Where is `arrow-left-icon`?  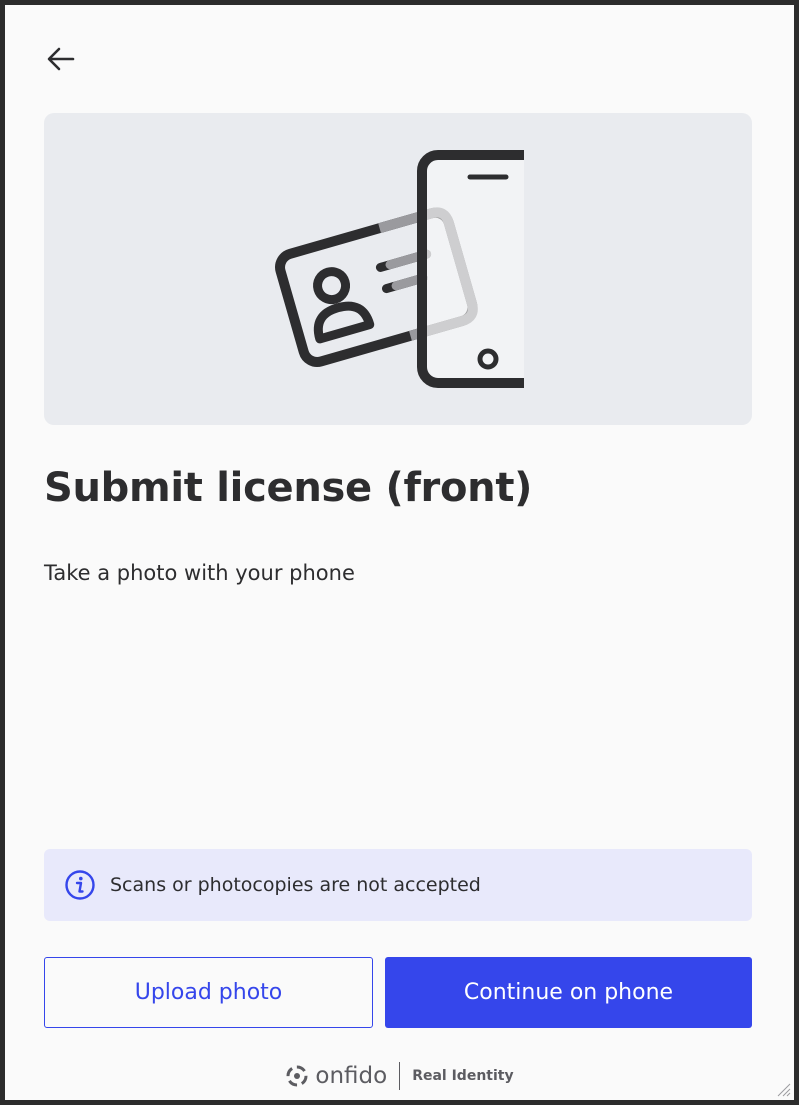
arrow-left-icon is located at coordinates (61, 59).